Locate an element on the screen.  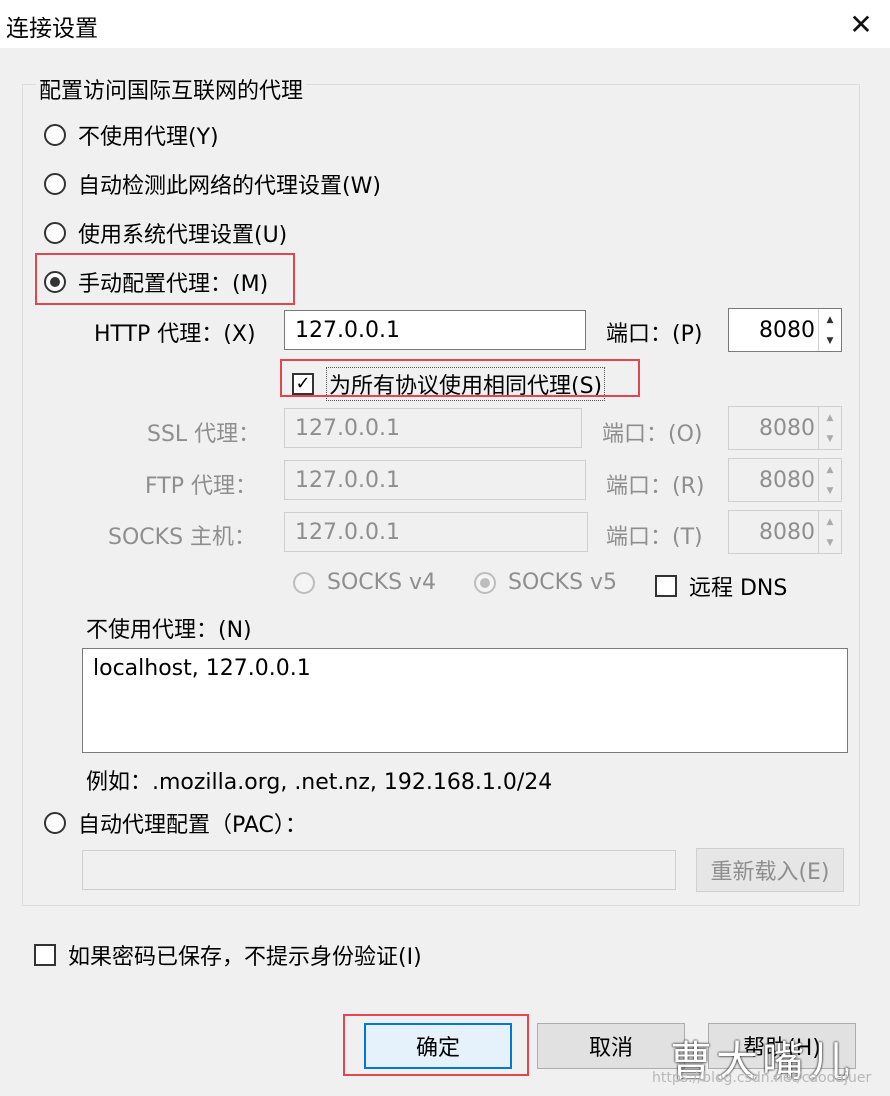
group-label: 配置访问国际互联网的代理 is located at coordinates (171, 89).